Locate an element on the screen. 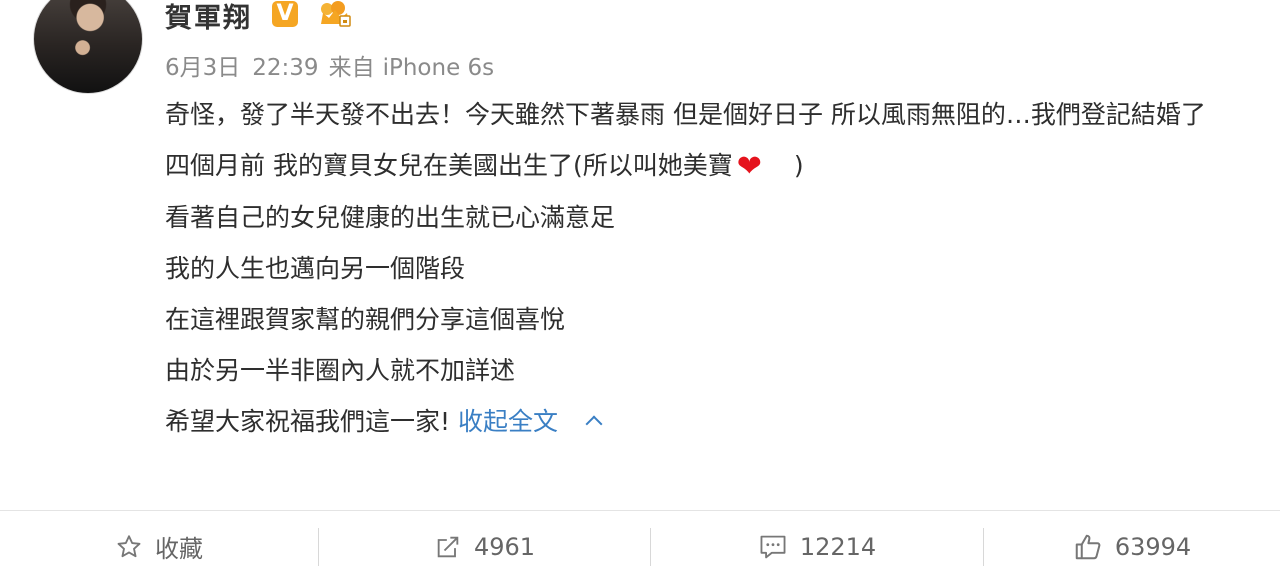  comment-count: 12214 is located at coordinates (838, 546).